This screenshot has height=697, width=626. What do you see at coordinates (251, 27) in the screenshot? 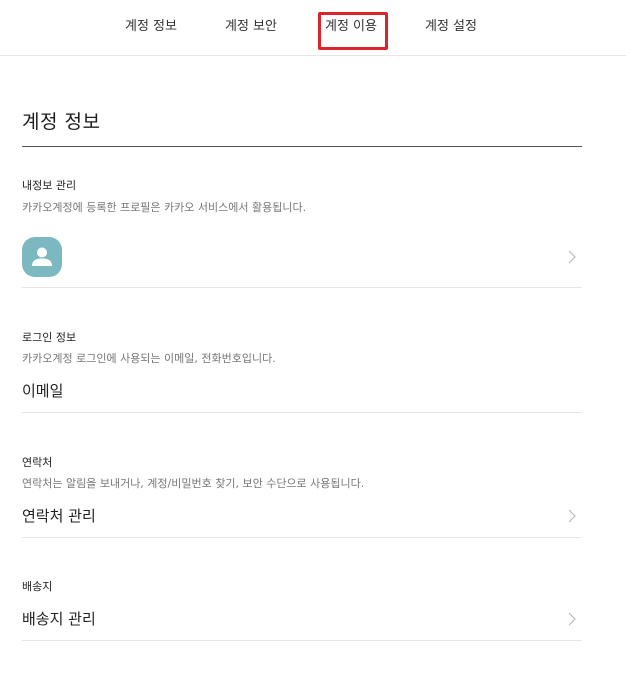
I see `tab-account-security: 계정 보안` at bounding box center [251, 27].